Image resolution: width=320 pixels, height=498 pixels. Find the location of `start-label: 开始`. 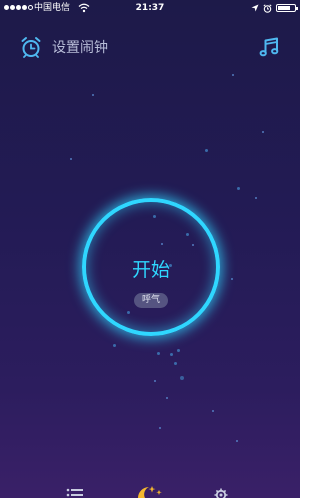

start-label: 开始 is located at coordinates (150, 270).